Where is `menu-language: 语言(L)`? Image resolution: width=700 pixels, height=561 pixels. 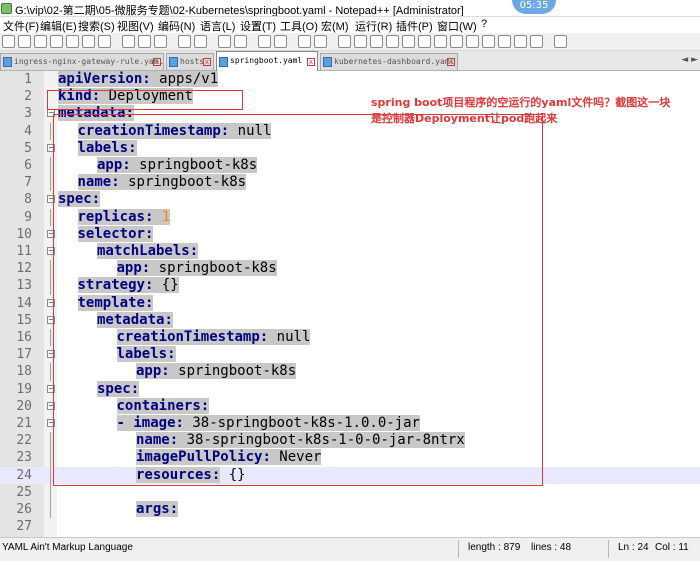
menu-language: 语言(L) is located at coordinates (217, 26).